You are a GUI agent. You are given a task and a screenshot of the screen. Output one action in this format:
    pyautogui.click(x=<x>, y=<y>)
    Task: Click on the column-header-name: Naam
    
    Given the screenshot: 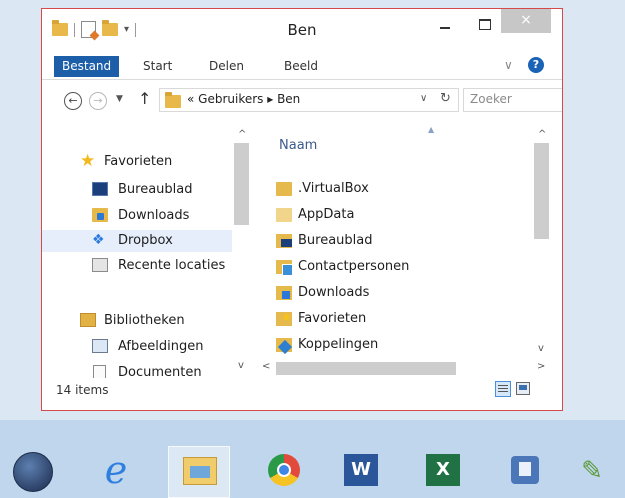 What is the action you would take?
    pyautogui.click(x=298, y=145)
    